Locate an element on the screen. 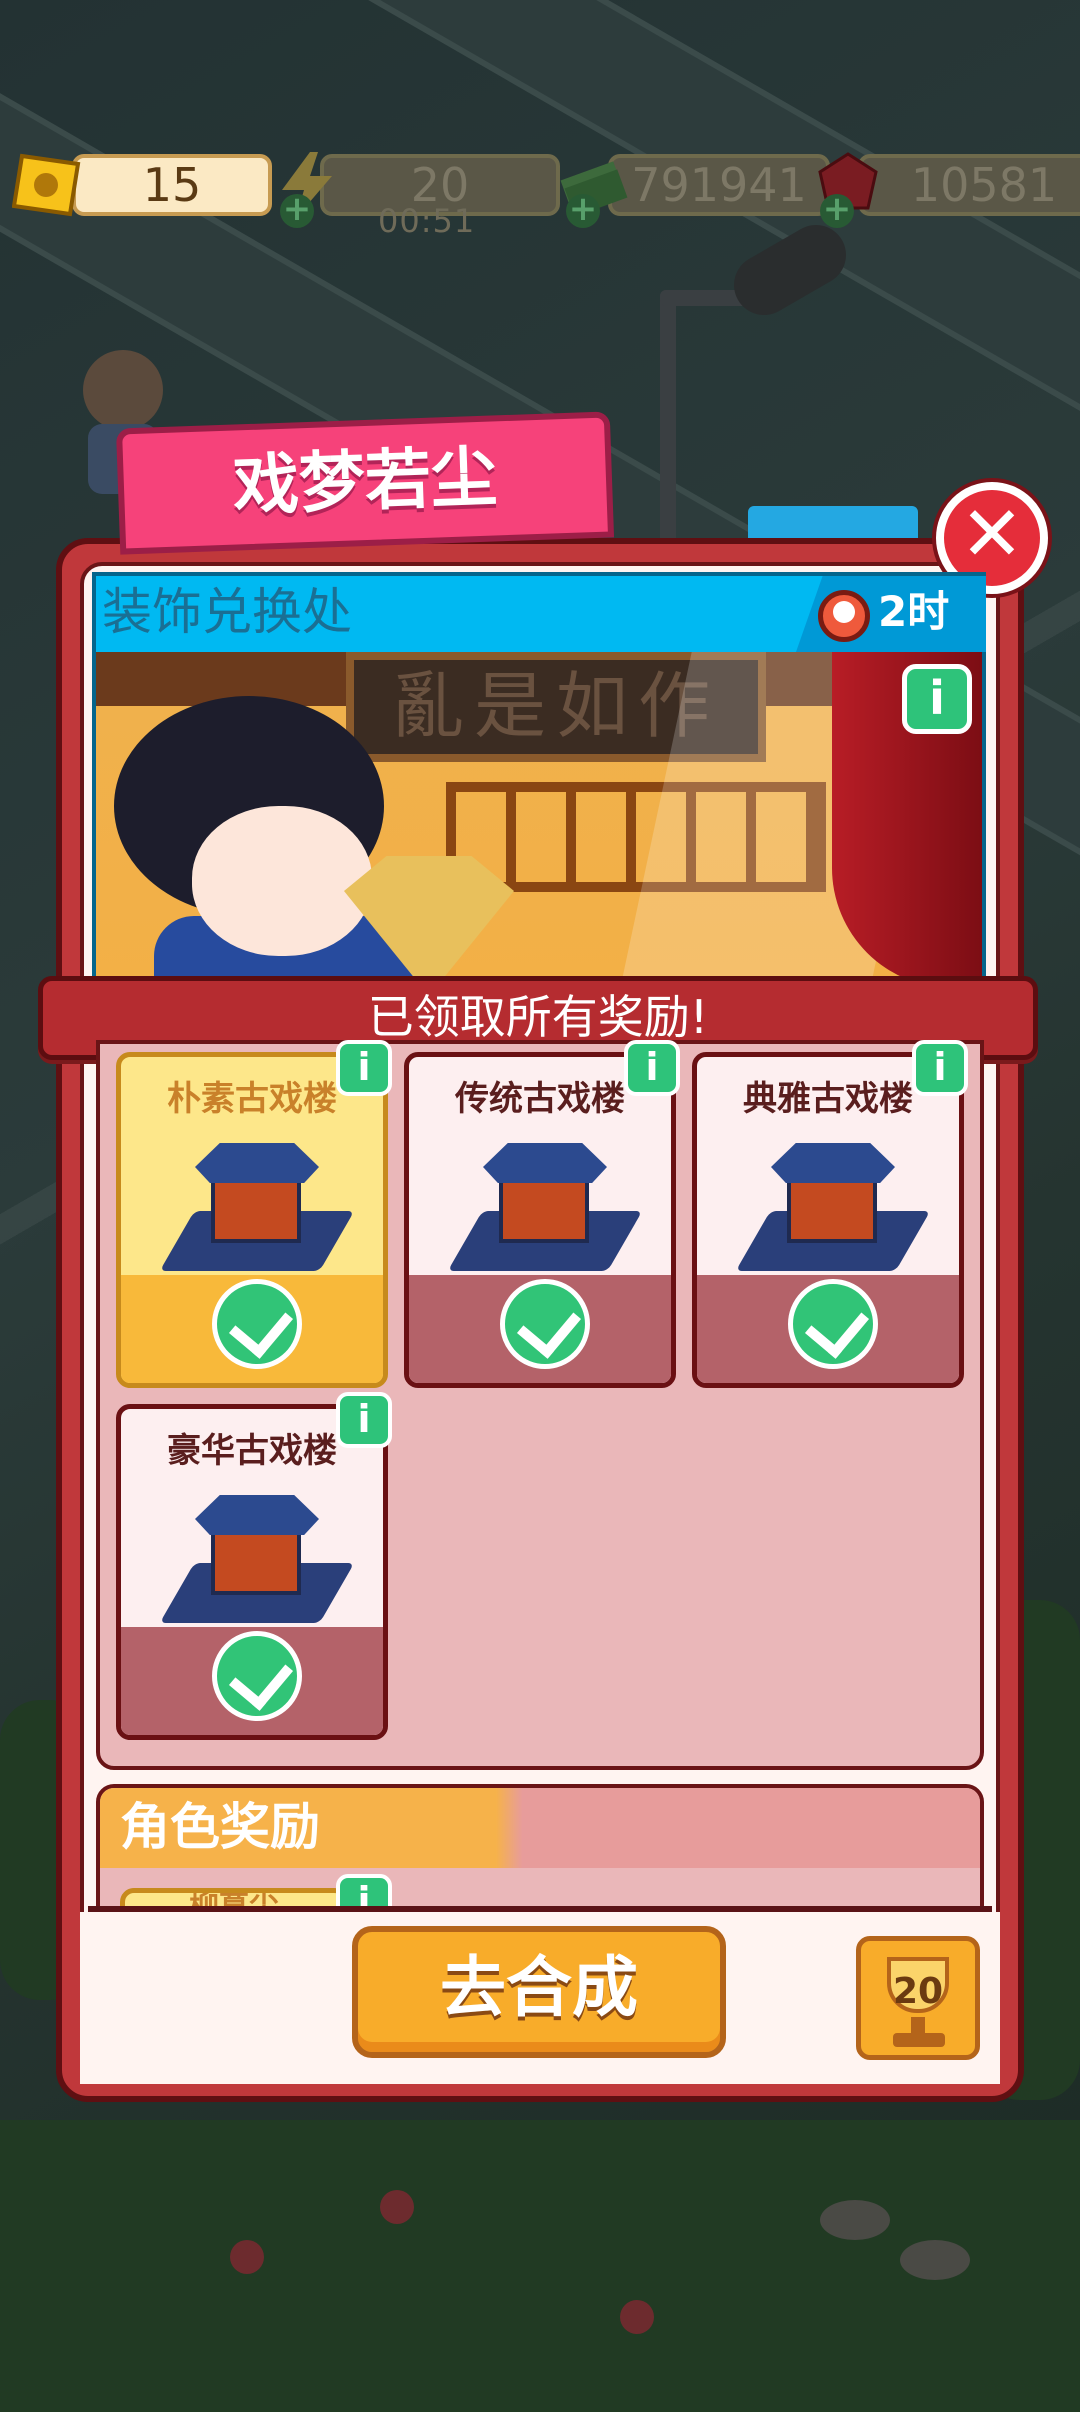 The height and width of the screenshot is (2412, 1080). opera-character is located at coordinates (279, 826).